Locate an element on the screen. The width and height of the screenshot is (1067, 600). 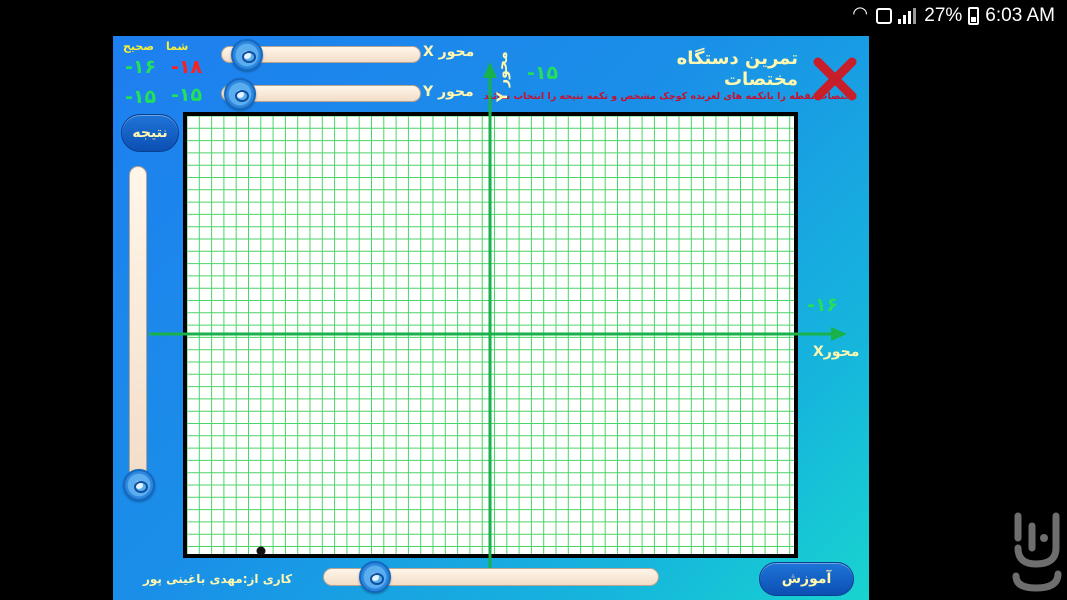
status-bar: 27% 6:03 AM is located at coordinates (533, 17).